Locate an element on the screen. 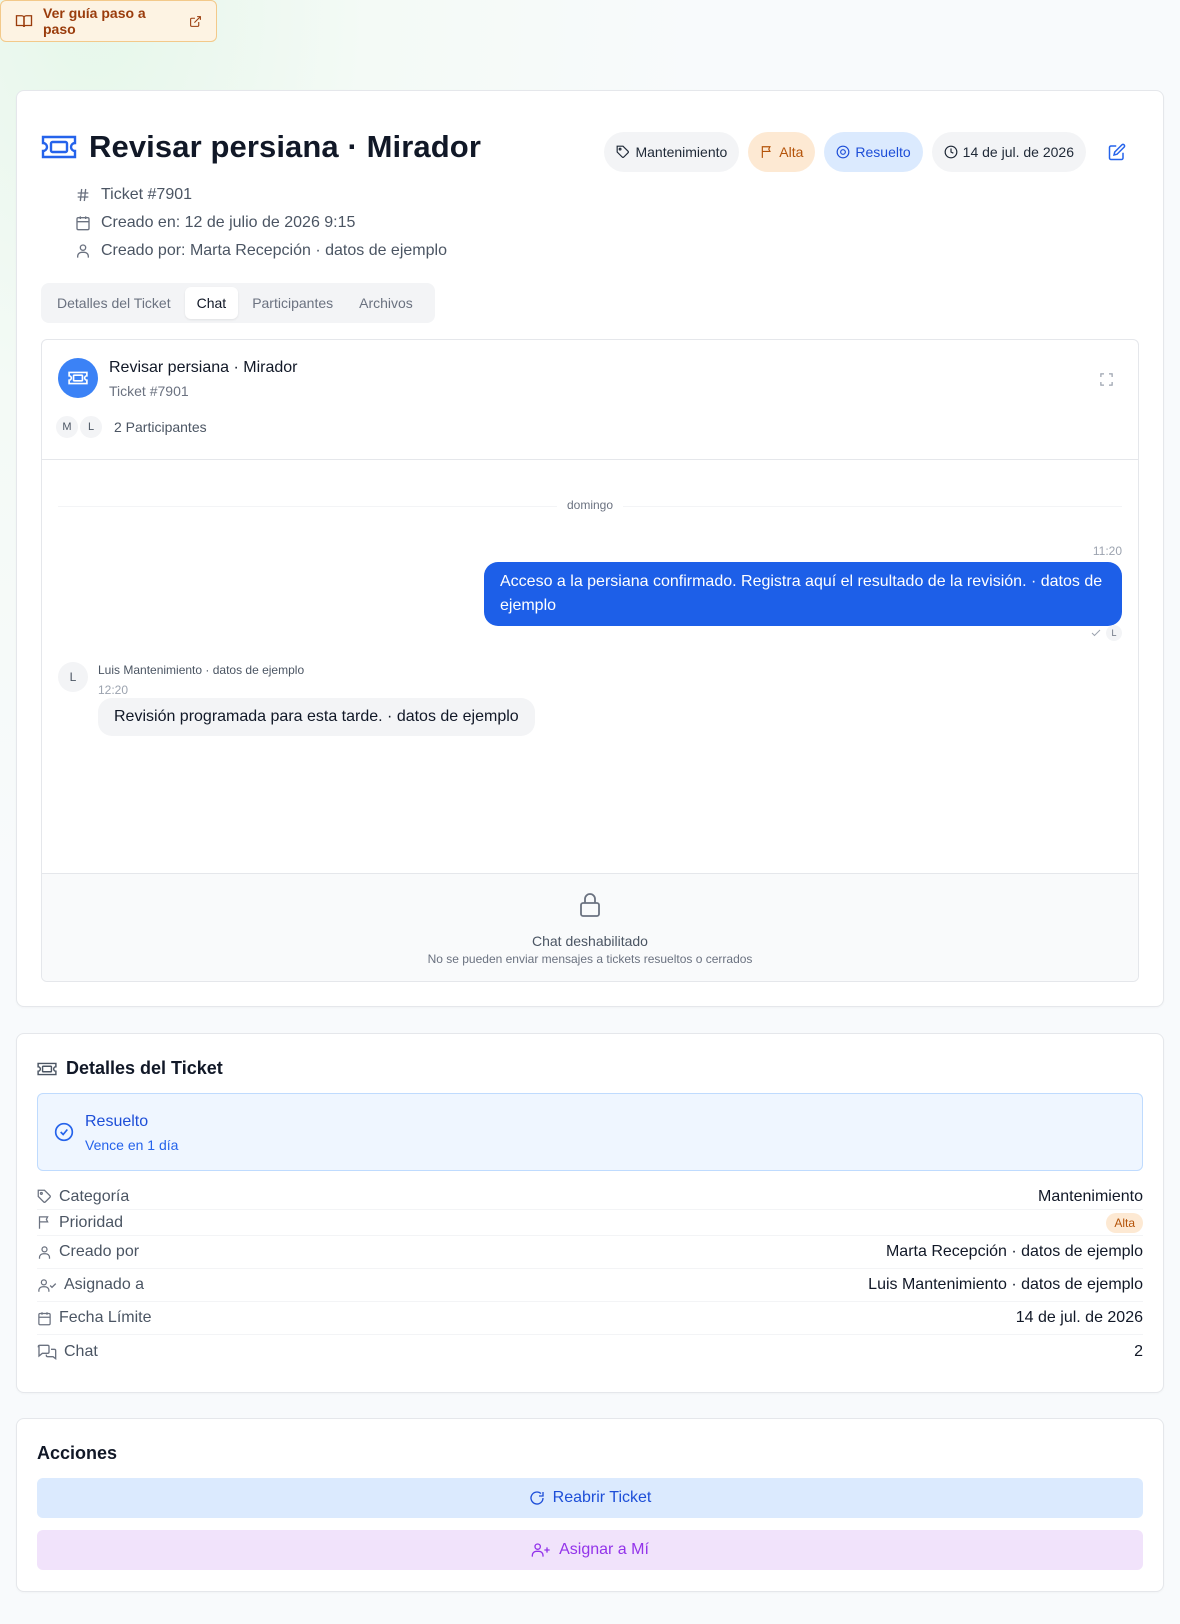 Image resolution: width=1180 pixels, height=1624 pixels. tab-participants: Participantes is located at coordinates (292, 303).